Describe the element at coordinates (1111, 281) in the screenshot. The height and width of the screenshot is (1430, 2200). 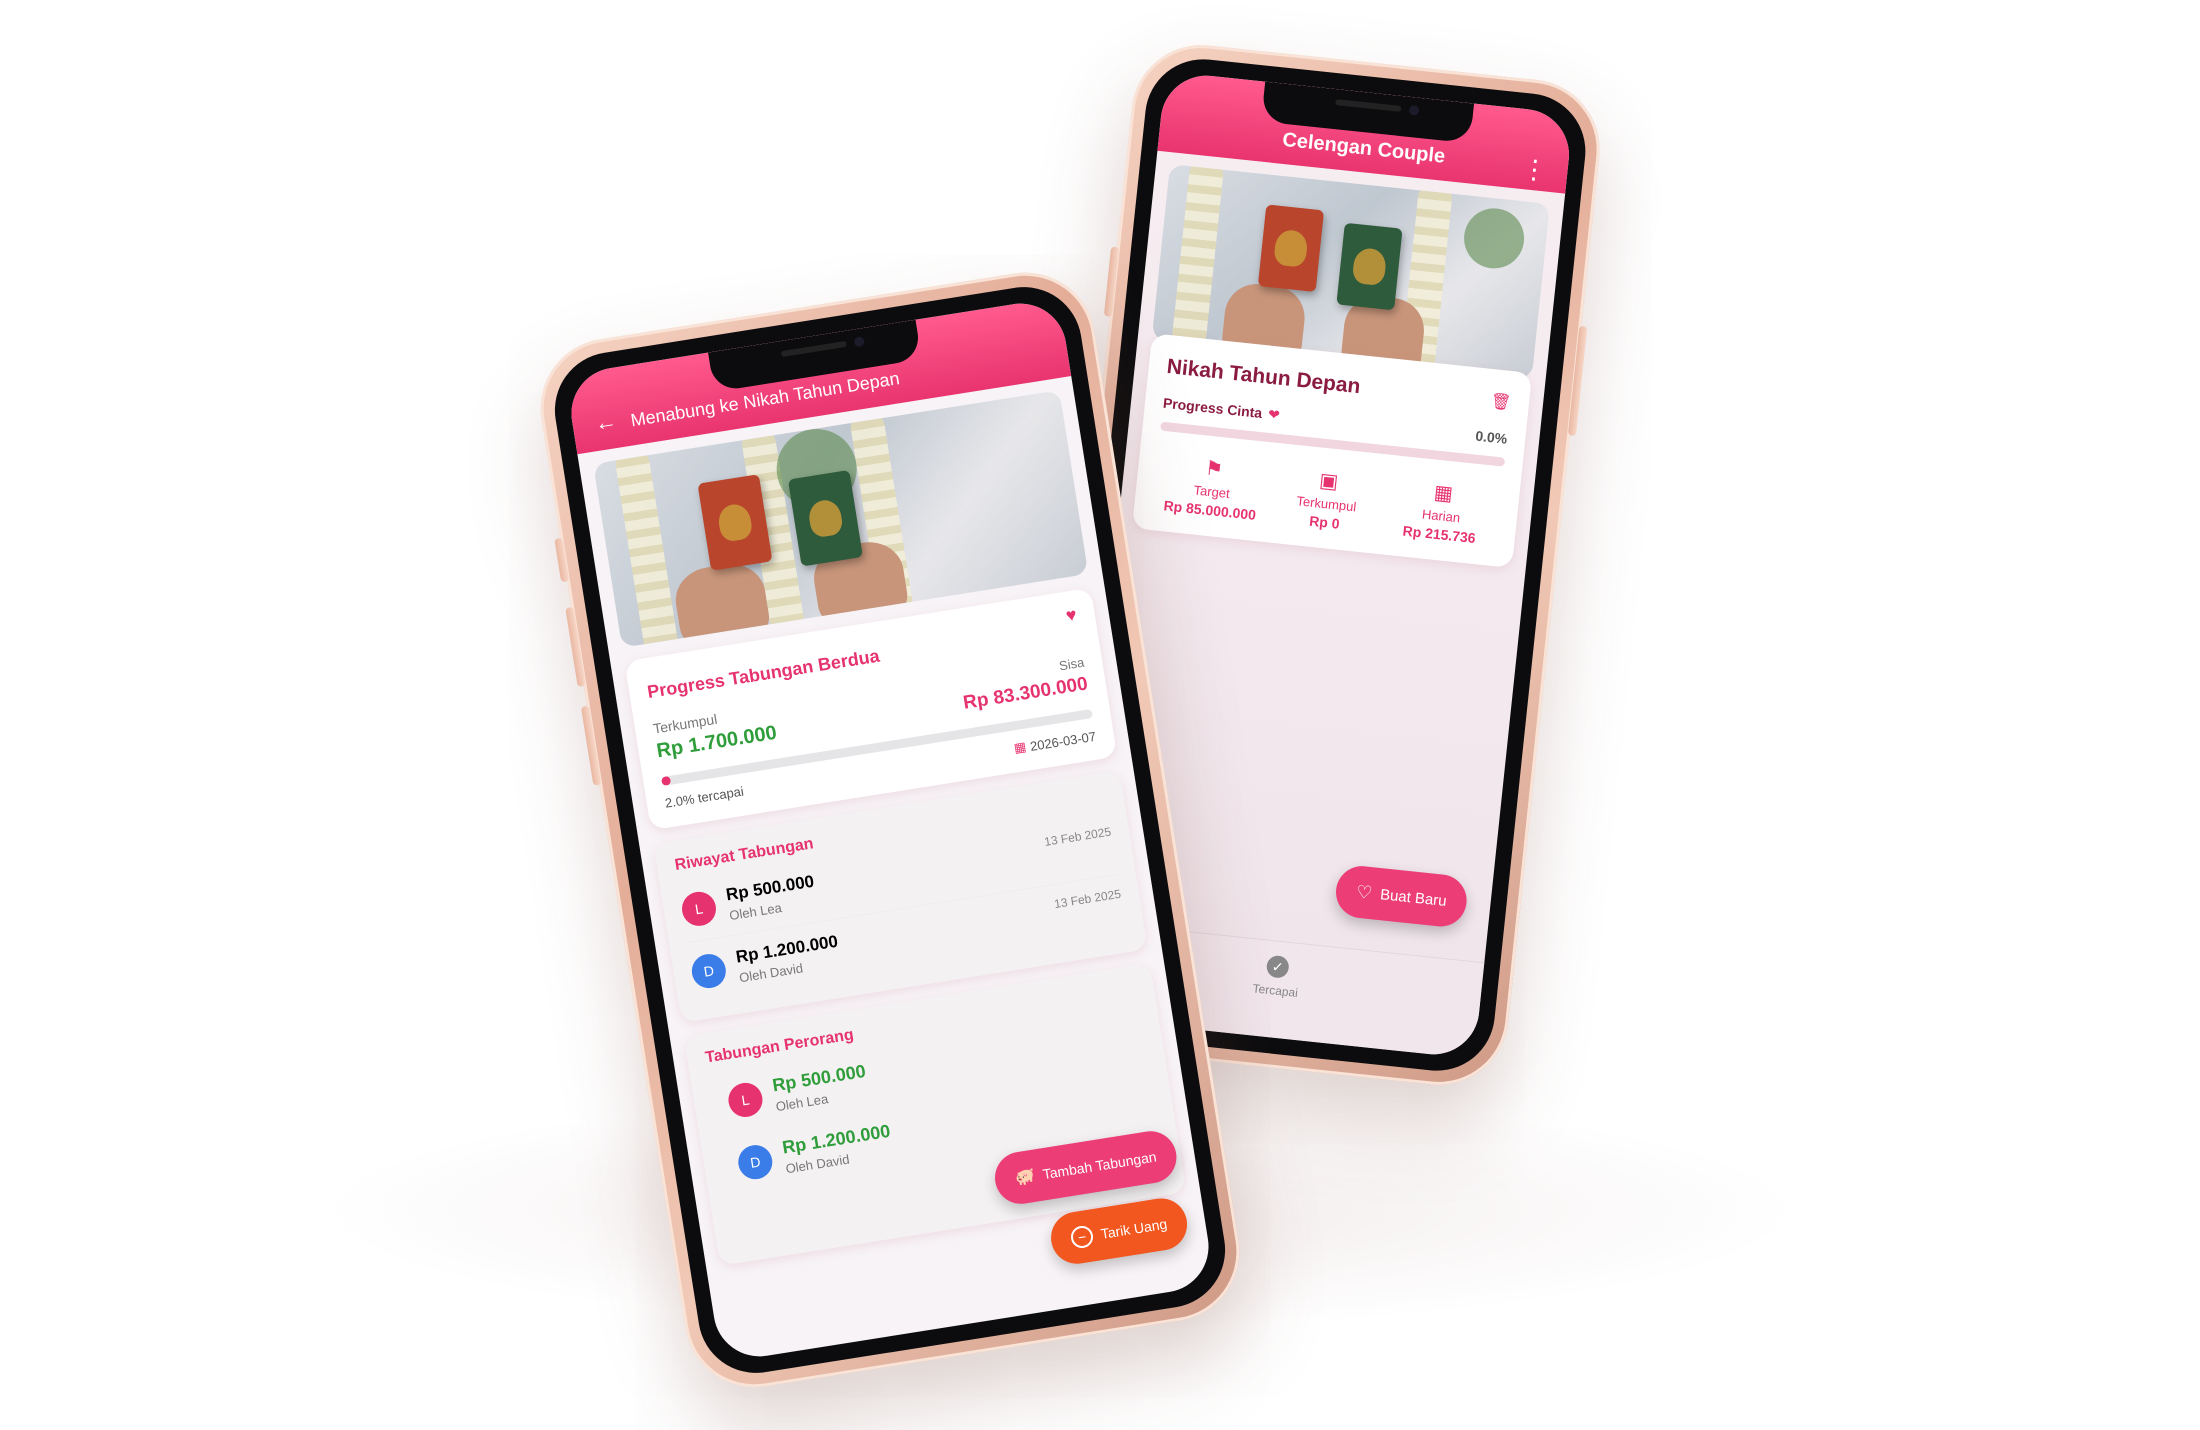
I see `volume-button` at that location.